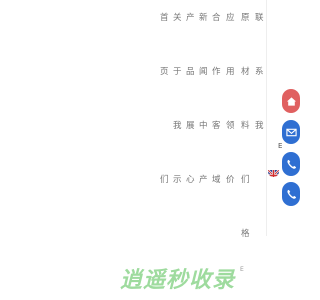  Describe the element at coordinates (259, 18) in the screenshot. I see `nav-char: 联` at that location.